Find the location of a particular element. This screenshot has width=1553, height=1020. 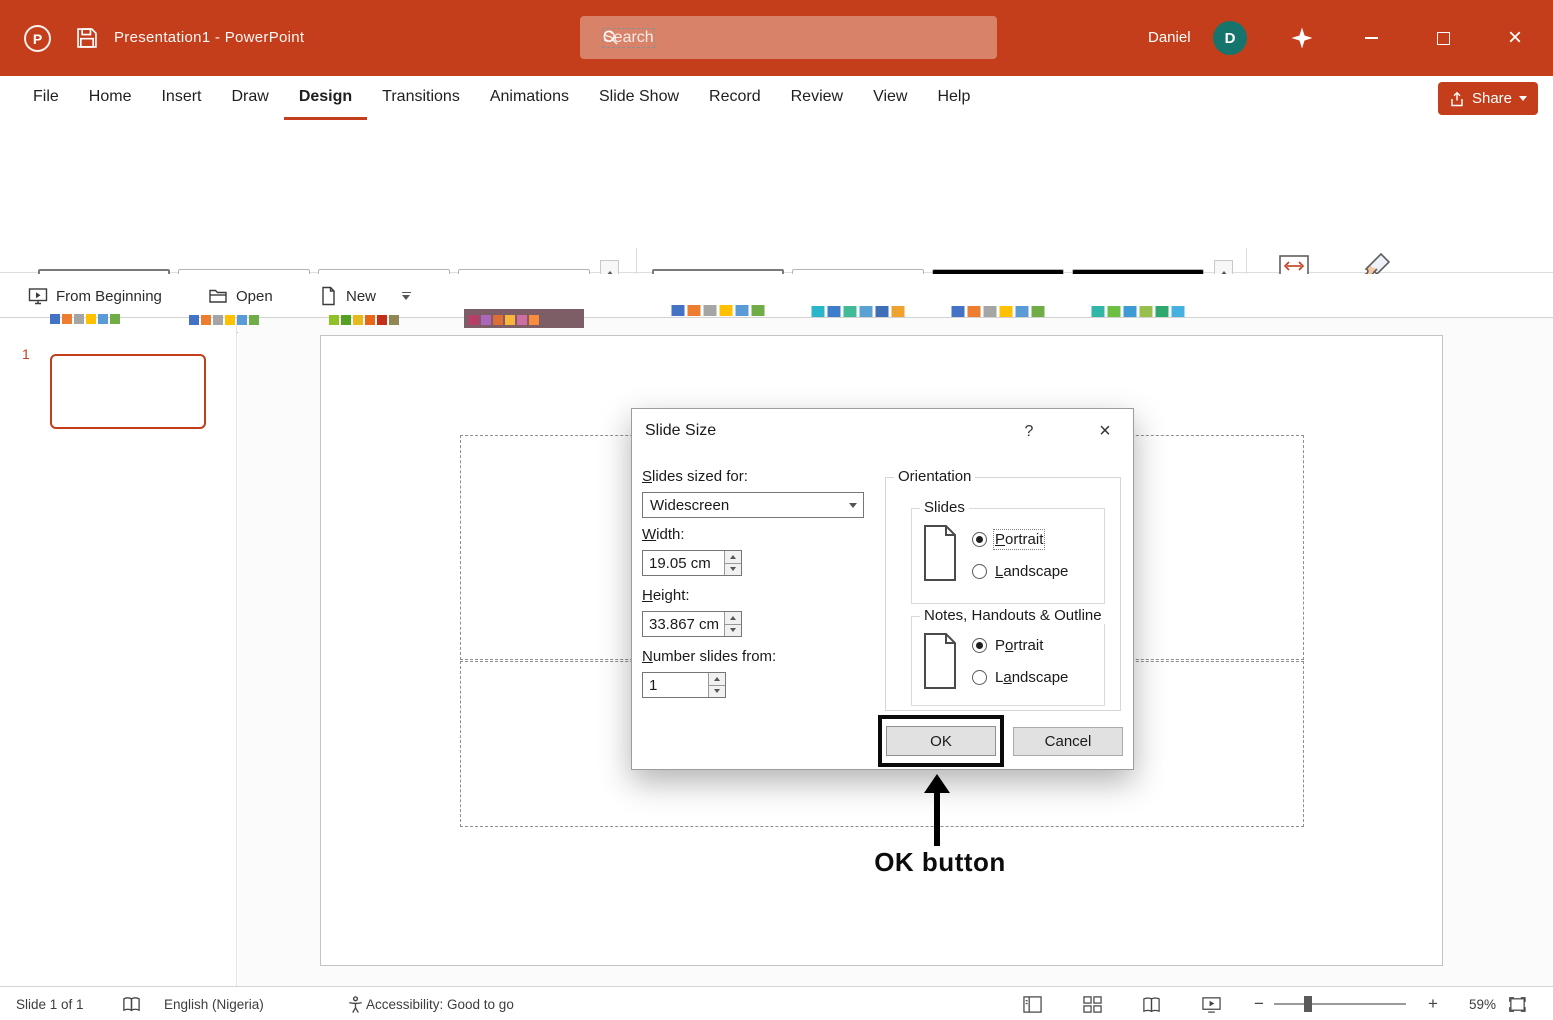

avatar: D is located at coordinates (1230, 38).